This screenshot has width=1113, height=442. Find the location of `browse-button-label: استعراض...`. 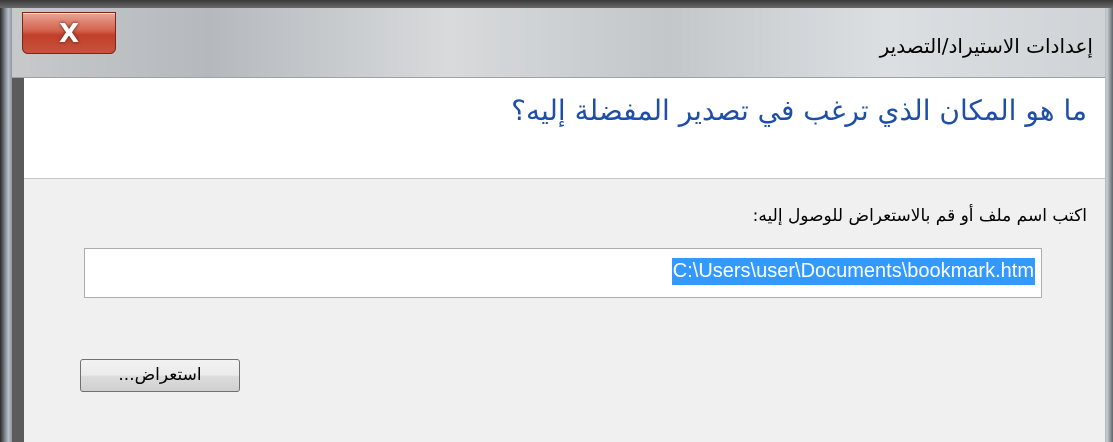

browse-button-label: استعراض... is located at coordinates (160, 375).